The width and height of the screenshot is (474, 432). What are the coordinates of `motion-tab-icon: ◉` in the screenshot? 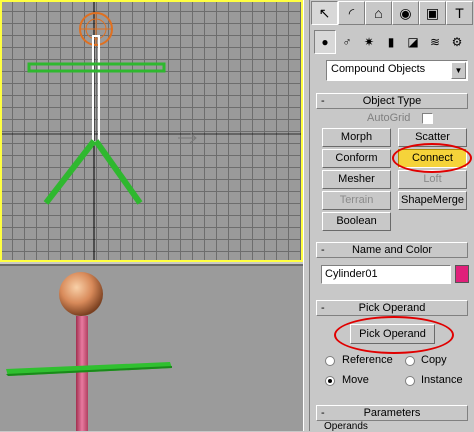 It's located at (405, 13).